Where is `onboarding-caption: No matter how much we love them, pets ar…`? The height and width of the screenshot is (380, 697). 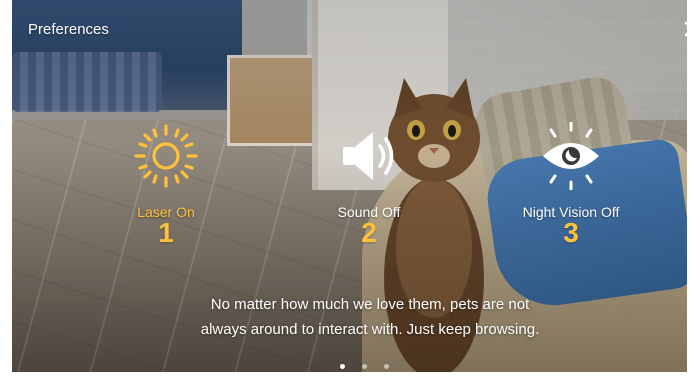
onboarding-caption: No matter how much we love them, pets ar… is located at coordinates (370, 317).